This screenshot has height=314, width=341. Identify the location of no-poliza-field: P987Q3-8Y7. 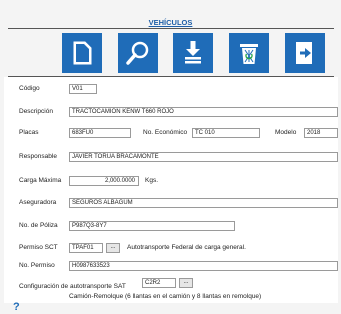
(152, 226).